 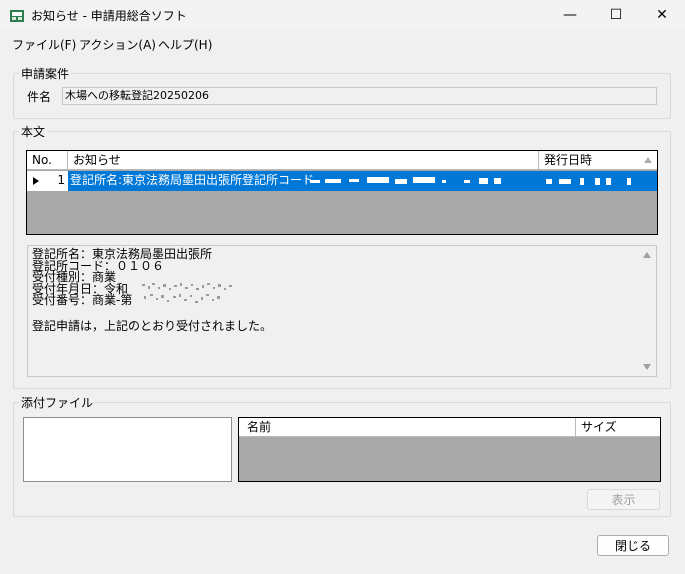 What do you see at coordinates (117, 44) in the screenshot?
I see `menu-action: アクション(A)` at bounding box center [117, 44].